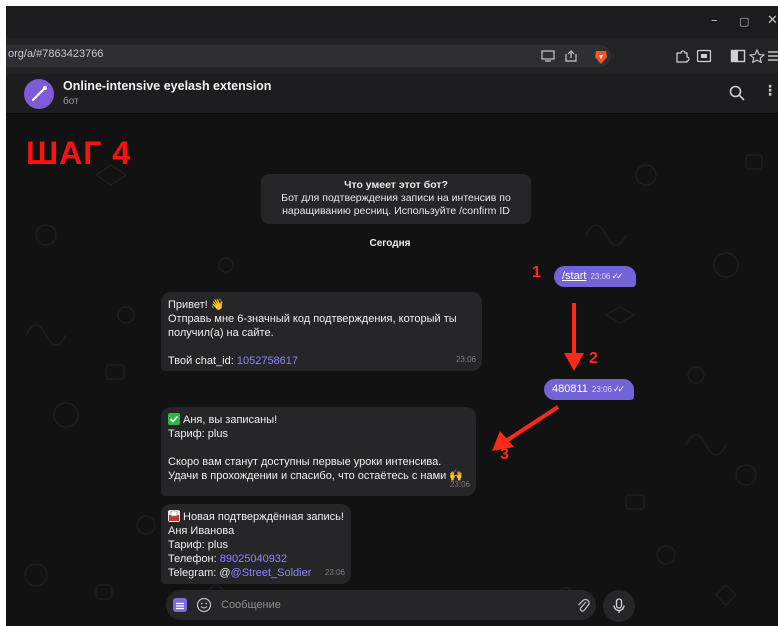 This screenshot has height=626, width=778. I want to click on address-field: org/a/#7863423766, so click(308, 56).